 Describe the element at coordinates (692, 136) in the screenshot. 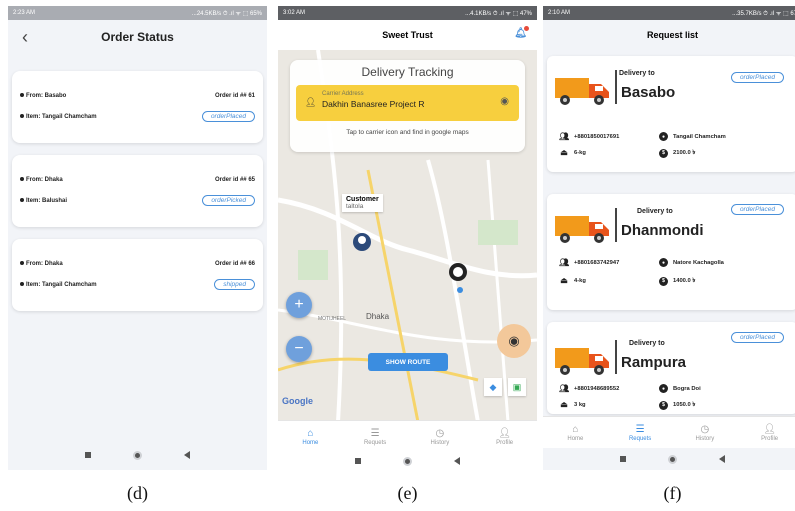

I see `item-info: ● Tangail Chamcham` at that location.